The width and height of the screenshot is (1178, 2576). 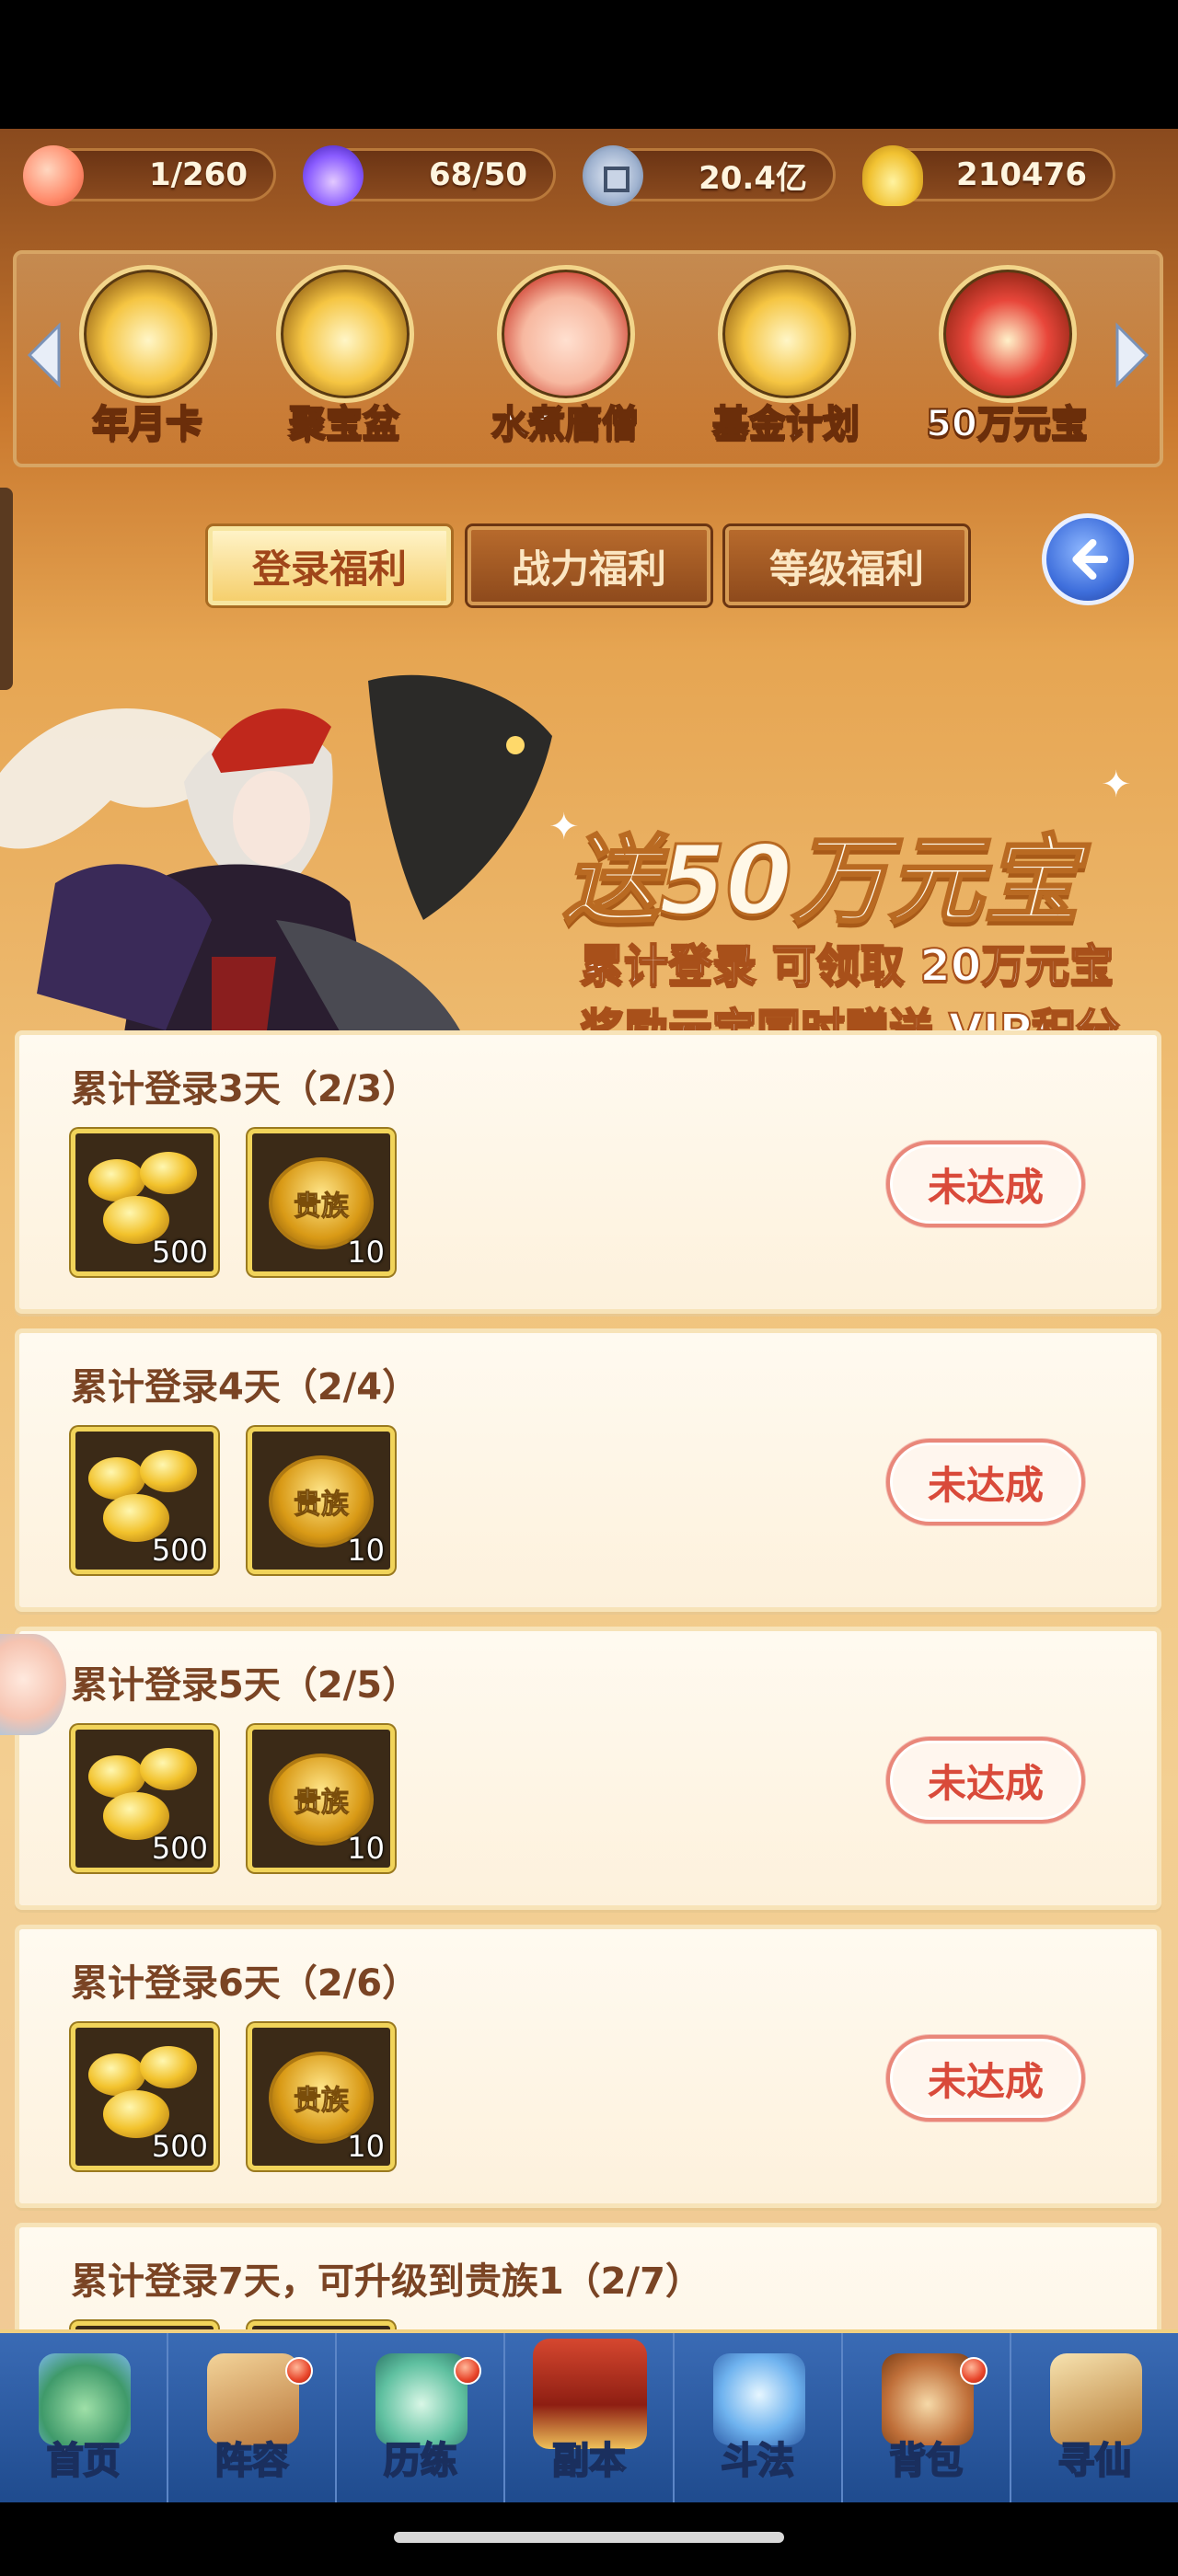 I want to click on floating-assistant-avatar, so click(x=33, y=1684).